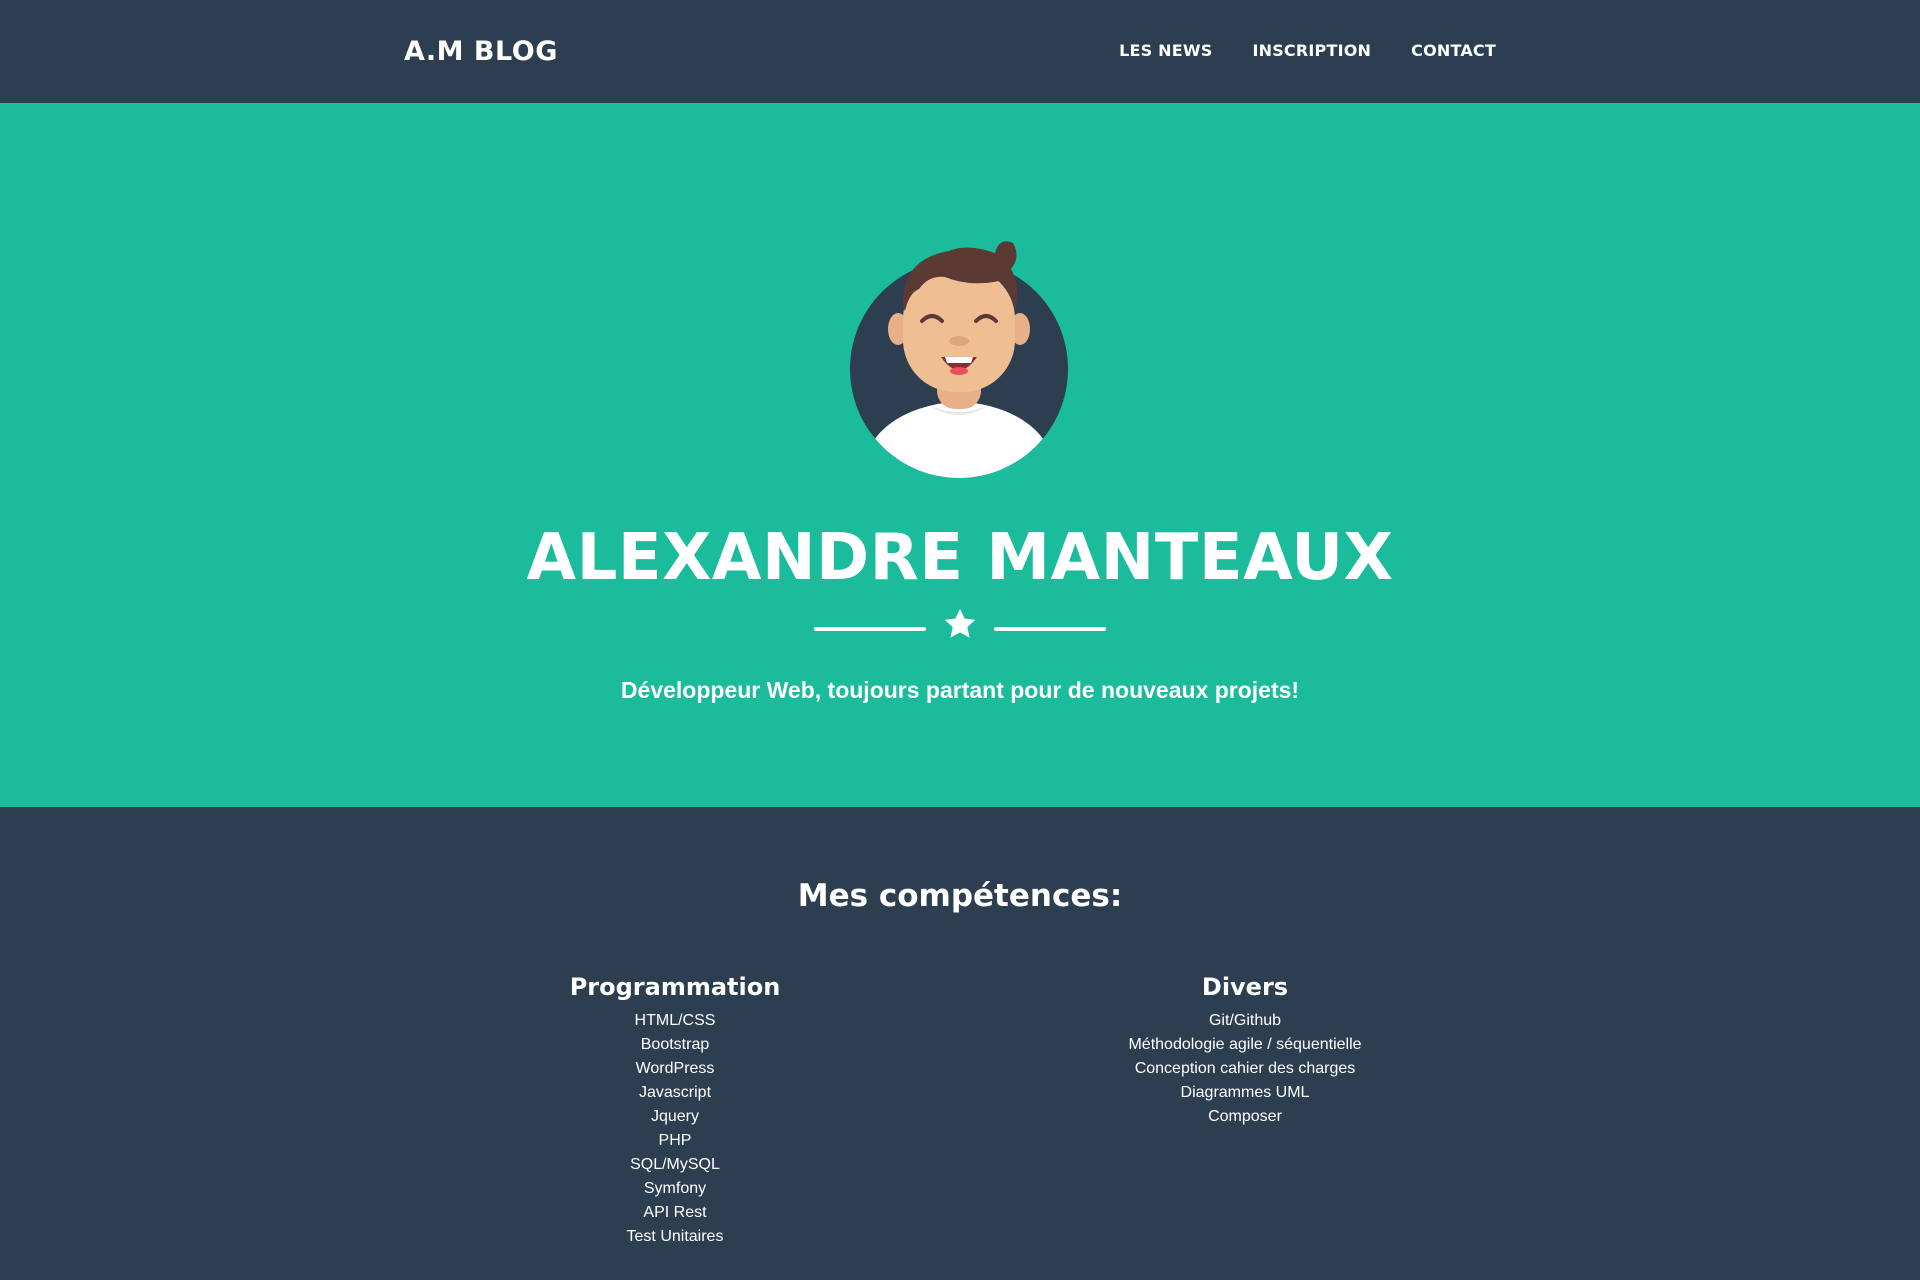 This screenshot has width=1920, height=1280. I want to click on skills-title: Mes compétences:, so click(960, 896).